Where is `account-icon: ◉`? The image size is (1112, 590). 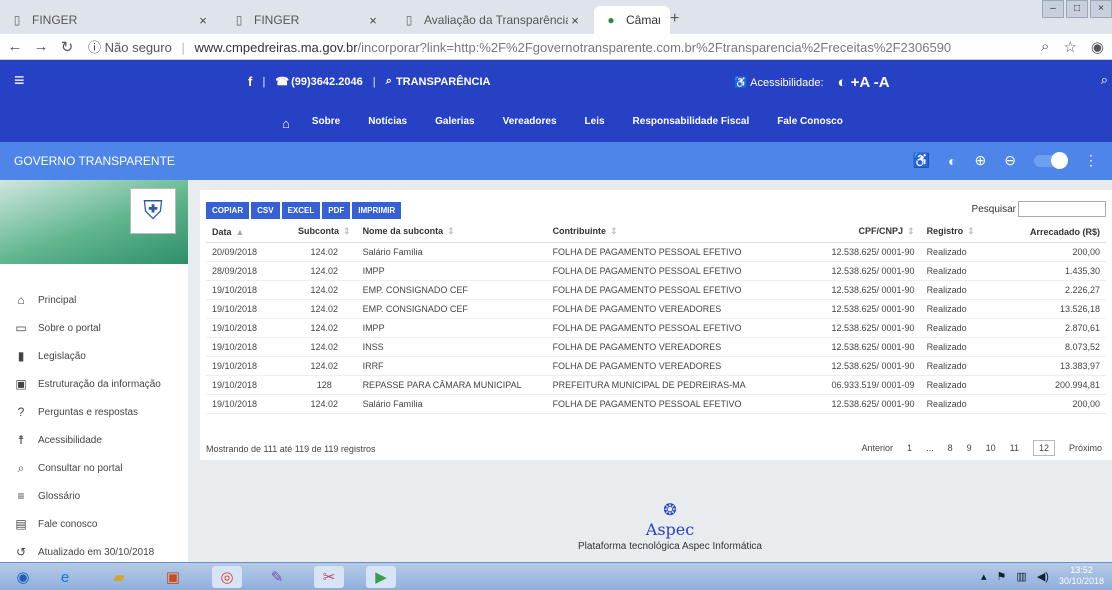
account-icon: ◉ is located at coordinates (1097, 47).